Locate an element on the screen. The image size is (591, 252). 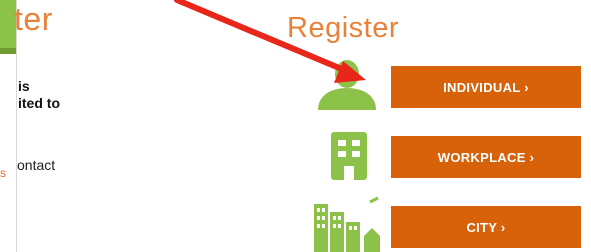
city-icon is located at coordinates (347, 224).